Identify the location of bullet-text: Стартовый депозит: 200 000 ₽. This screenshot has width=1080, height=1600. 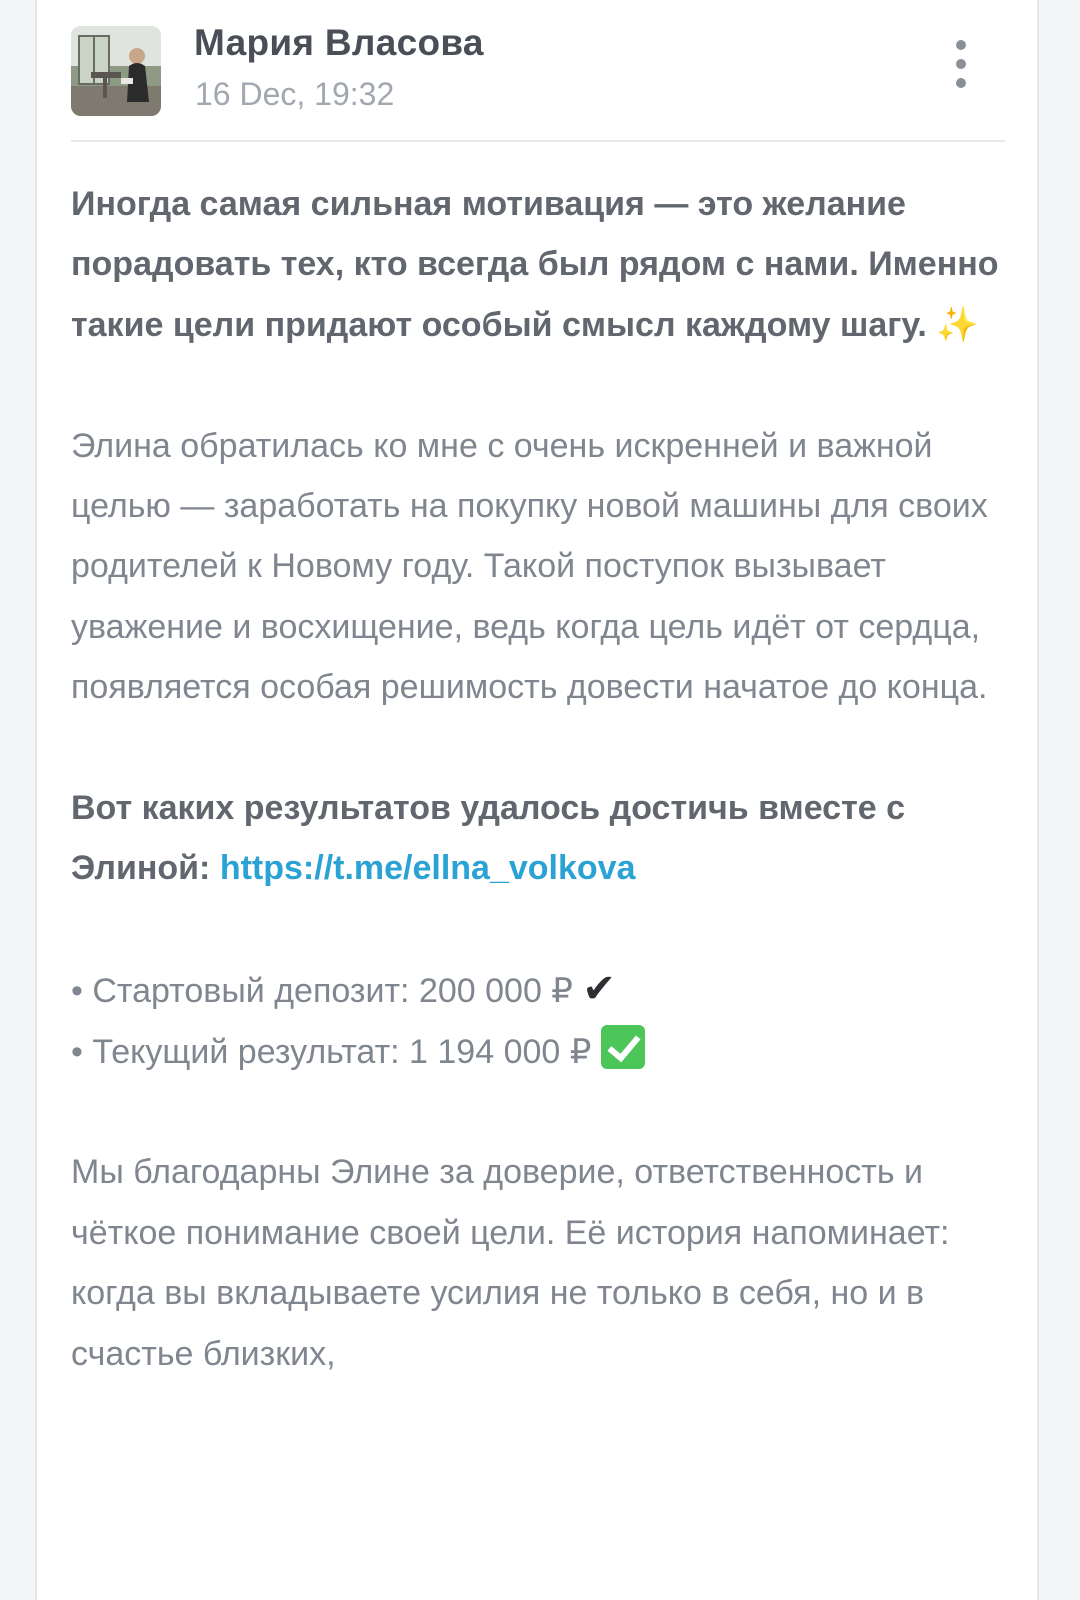
(332, 991).